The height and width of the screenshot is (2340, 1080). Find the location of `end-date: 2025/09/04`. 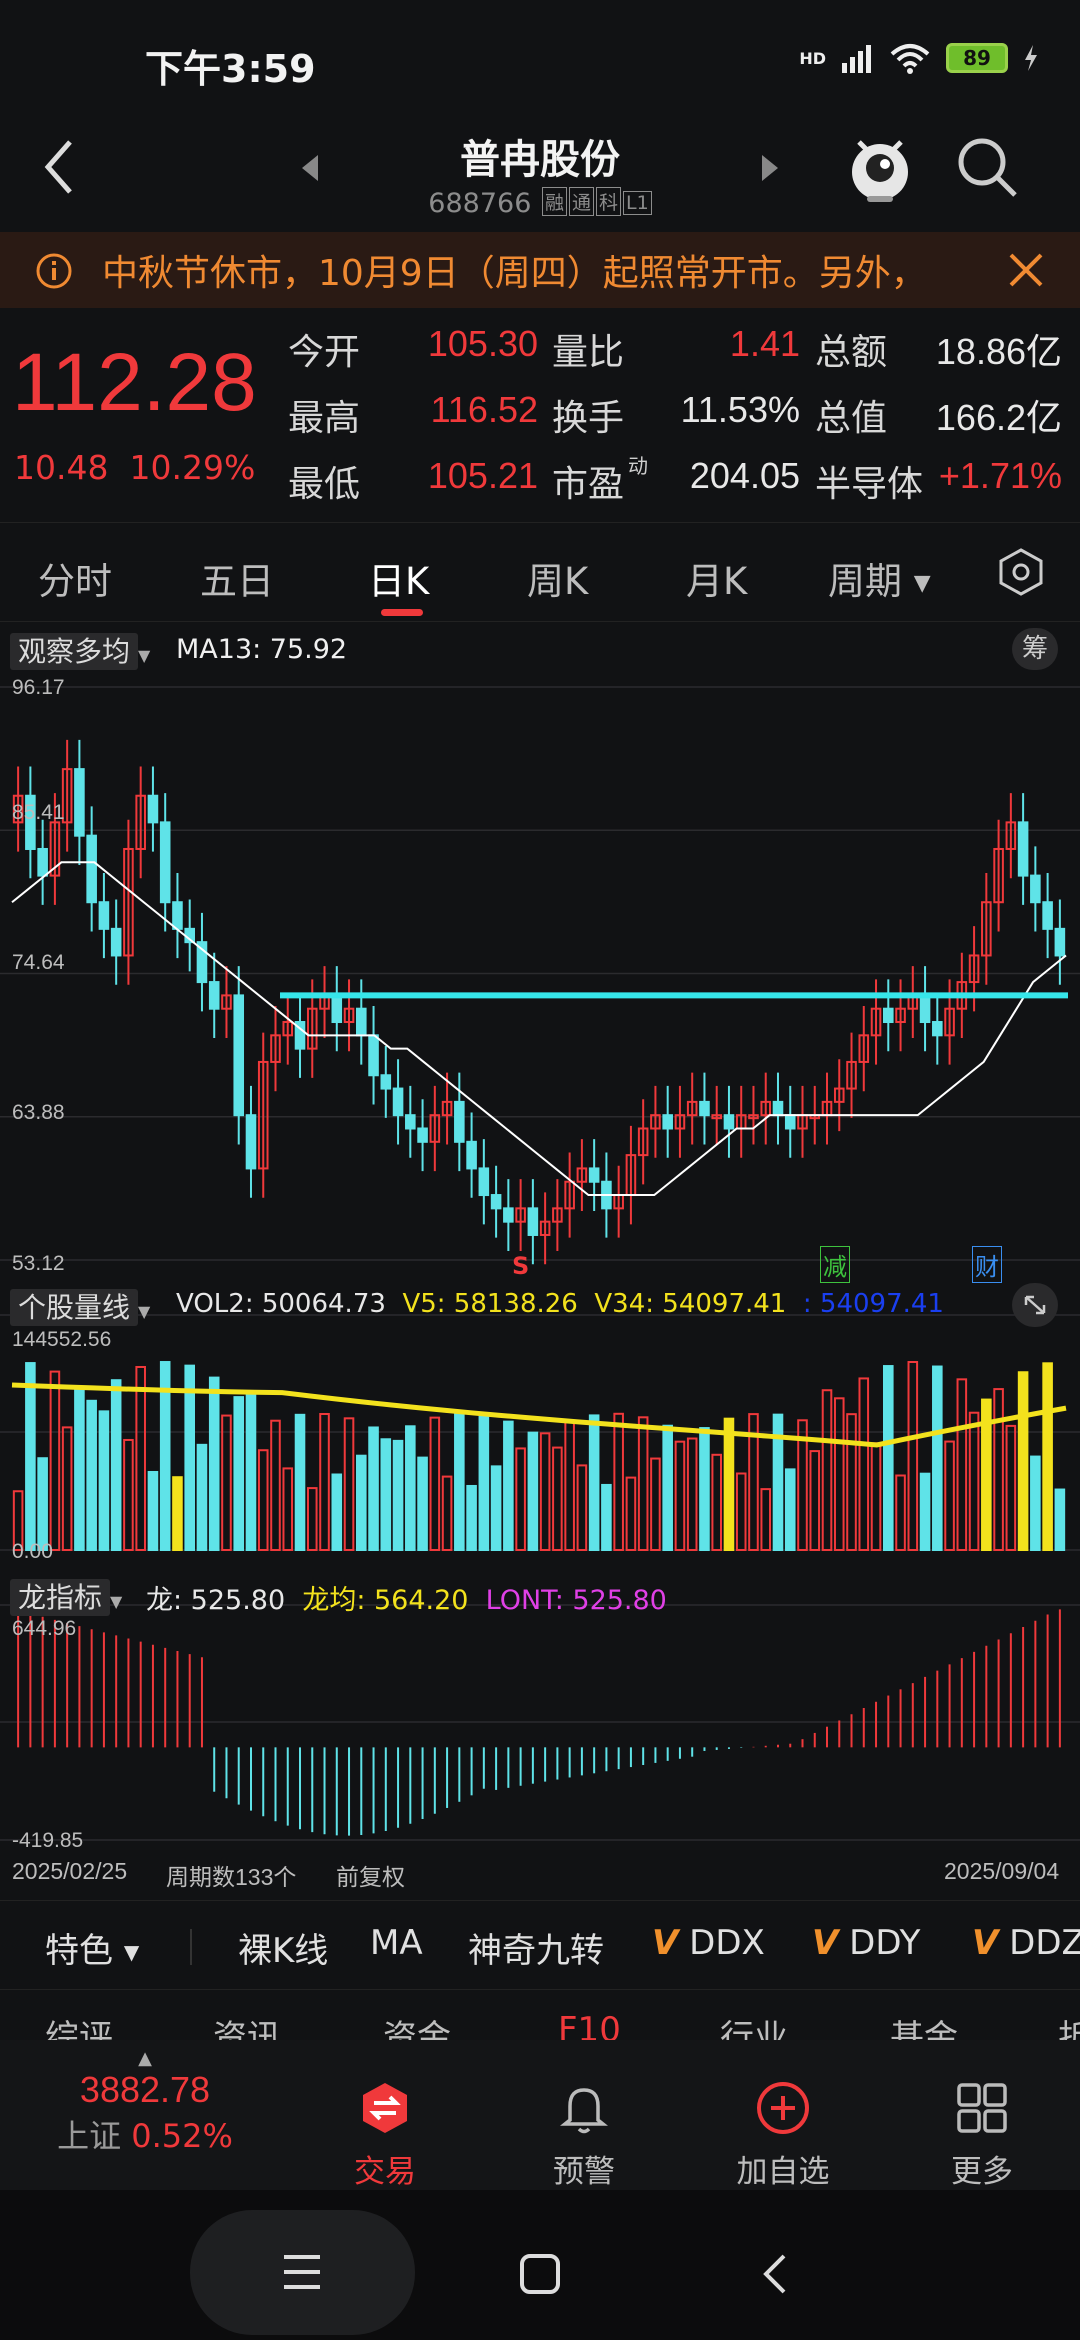

end-date: 2025/09/04 is located at coordinates (1002, 1871).